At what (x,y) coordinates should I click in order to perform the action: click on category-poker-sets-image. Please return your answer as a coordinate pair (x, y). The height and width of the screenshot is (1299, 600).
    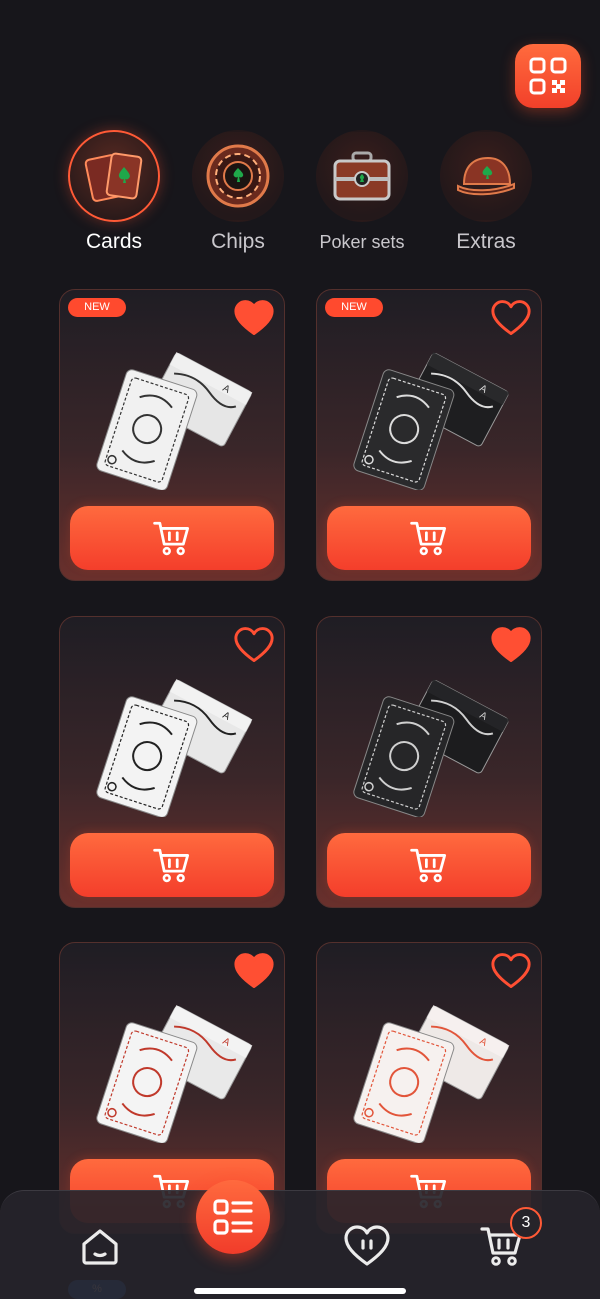
    Looking at the image, I should click on (362, 176).